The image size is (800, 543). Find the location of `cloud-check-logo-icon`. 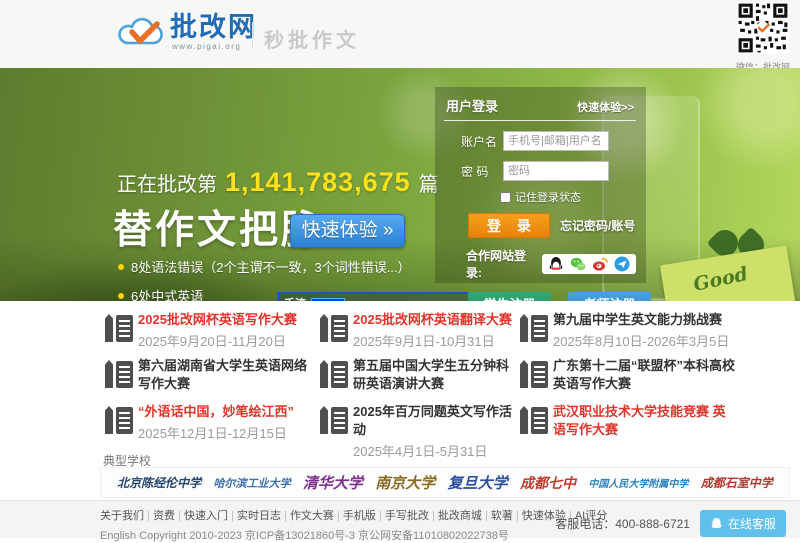

cloud-check-logo-icon is located at coordinates (140, 30).